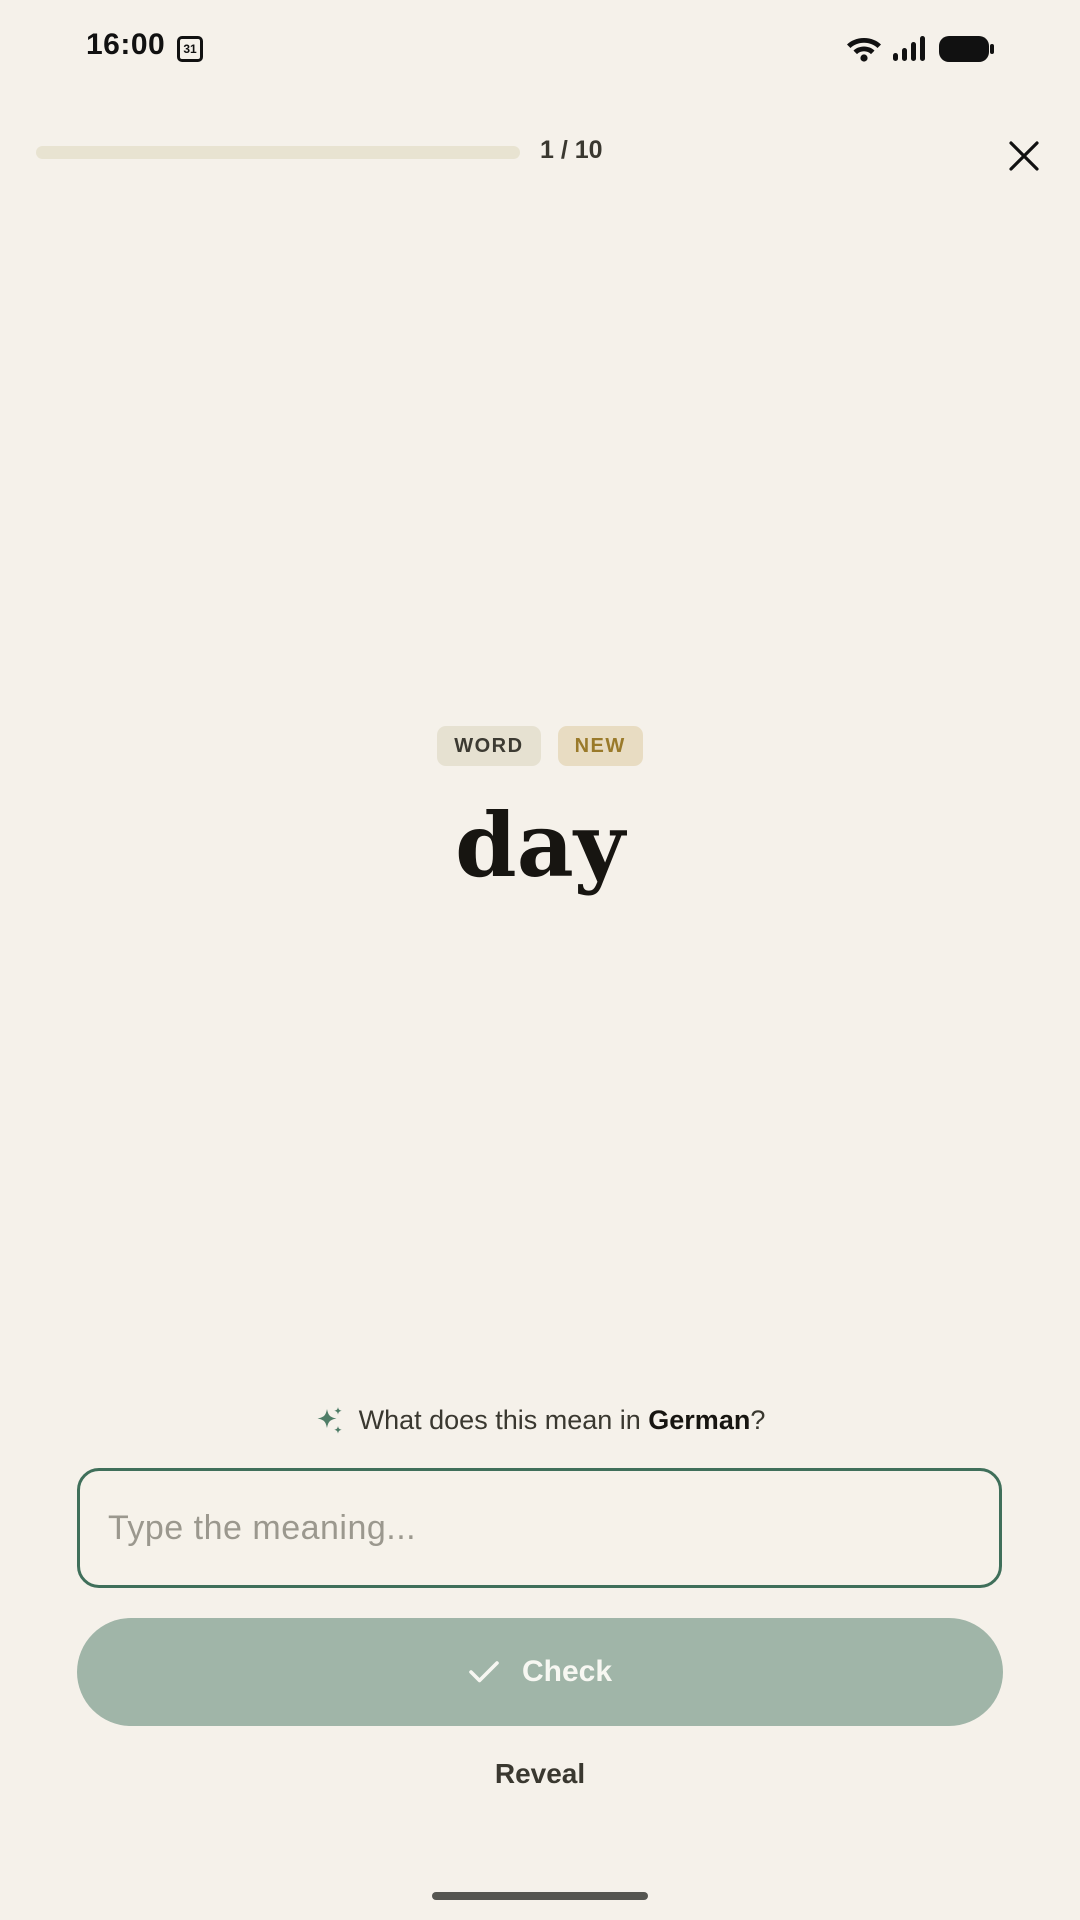 The image size is (1080, 1920). What do you see at coordinates (329, 1420) in the screenshot?
I see `sparkle-icon` at bounding box center [329, 1420].